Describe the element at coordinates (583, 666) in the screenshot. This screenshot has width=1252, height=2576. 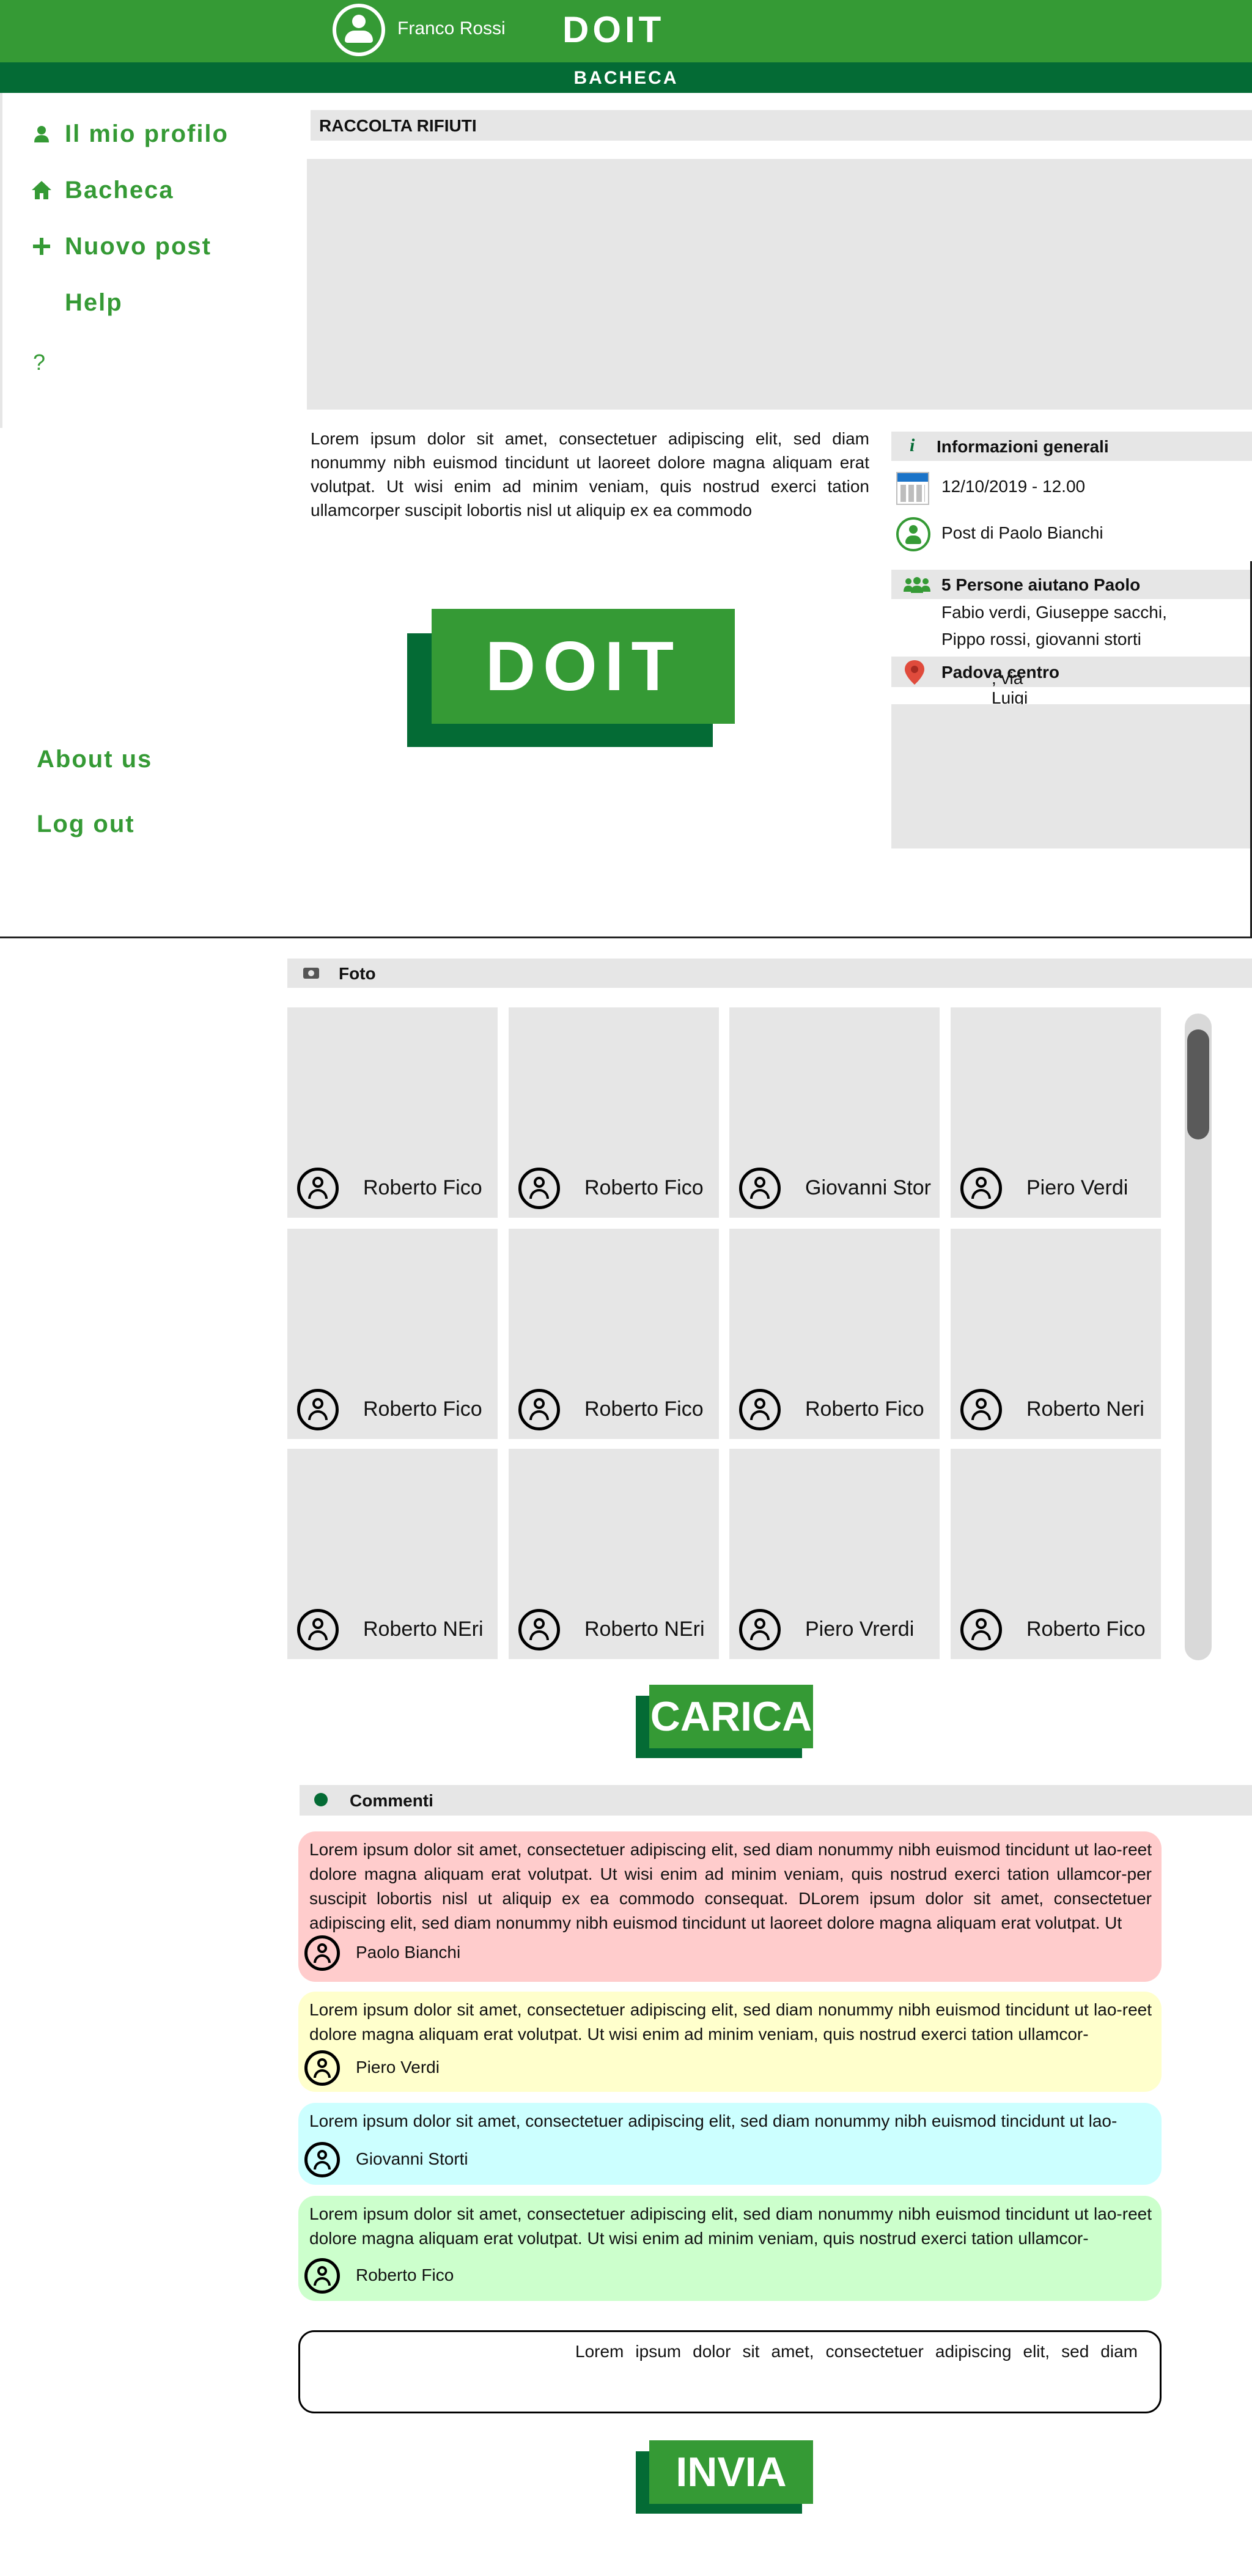
I see `doit-button: DOIT` at that location.